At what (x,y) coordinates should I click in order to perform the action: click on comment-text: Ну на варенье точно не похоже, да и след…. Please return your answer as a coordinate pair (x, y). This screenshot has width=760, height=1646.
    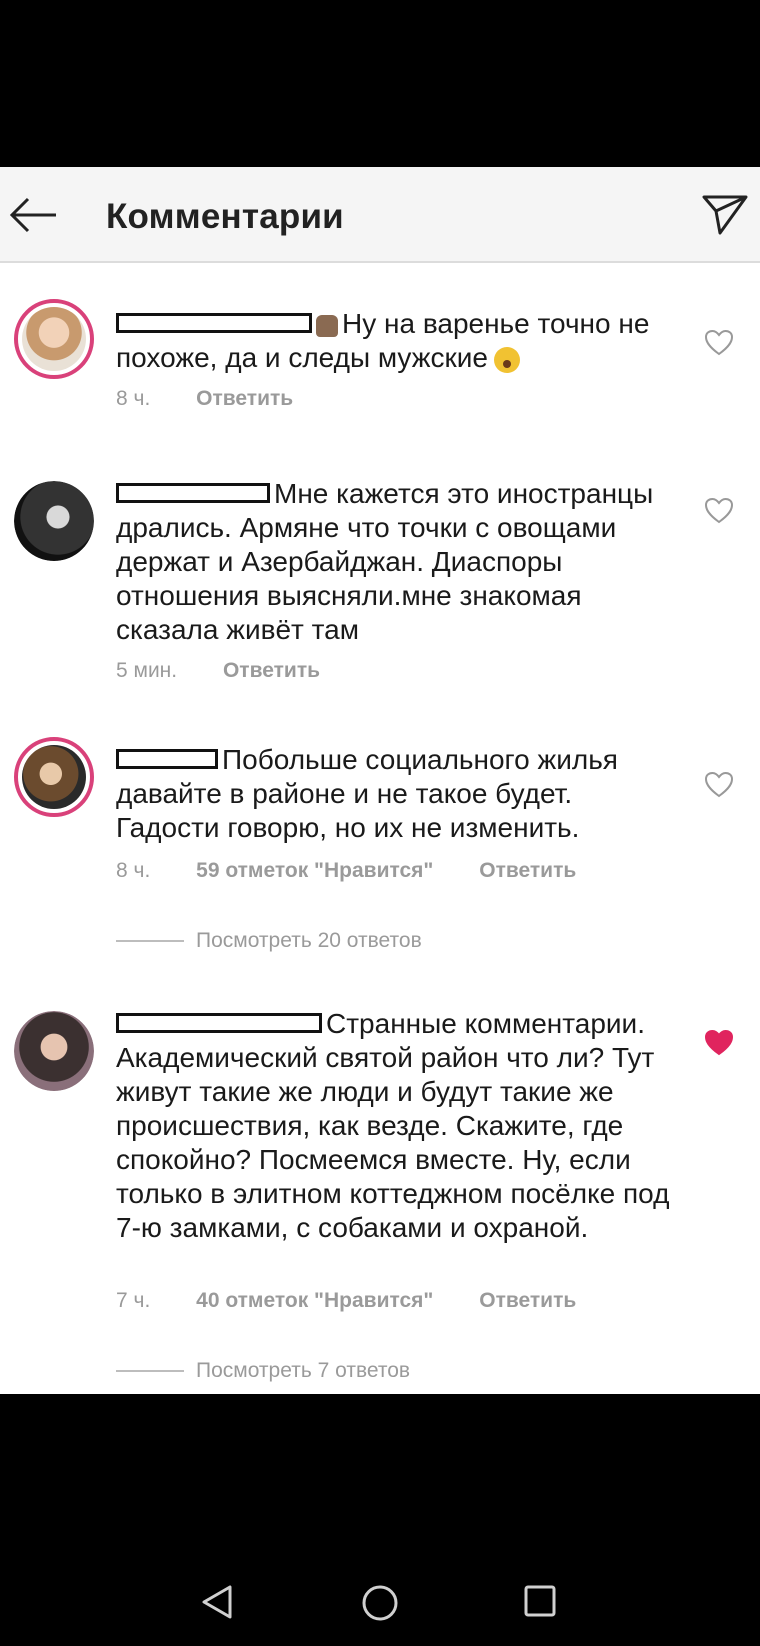
    Looking at the image, I should click on (383, 340).